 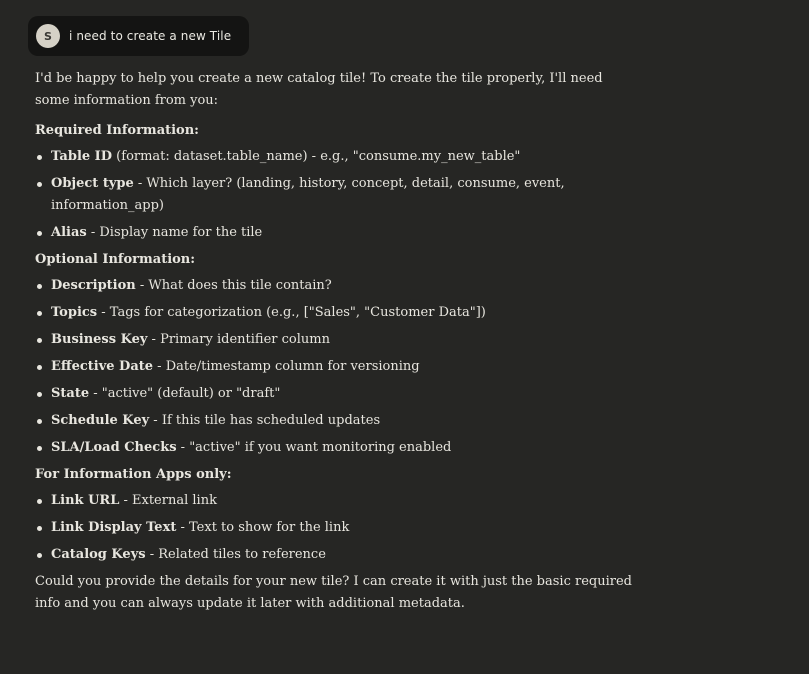 I want to click on item-term: Link URL, so click(x=85, y=500).